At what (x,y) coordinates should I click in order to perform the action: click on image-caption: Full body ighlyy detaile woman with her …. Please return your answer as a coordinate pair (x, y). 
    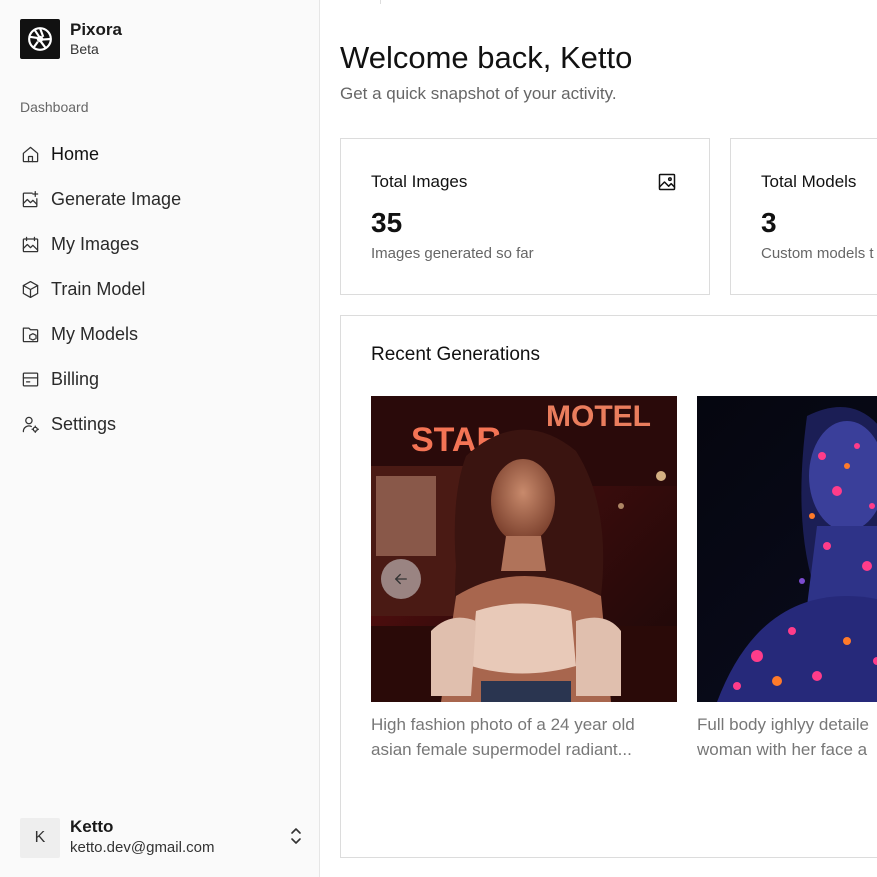
    Looking at the image, I should click on (787, 737).